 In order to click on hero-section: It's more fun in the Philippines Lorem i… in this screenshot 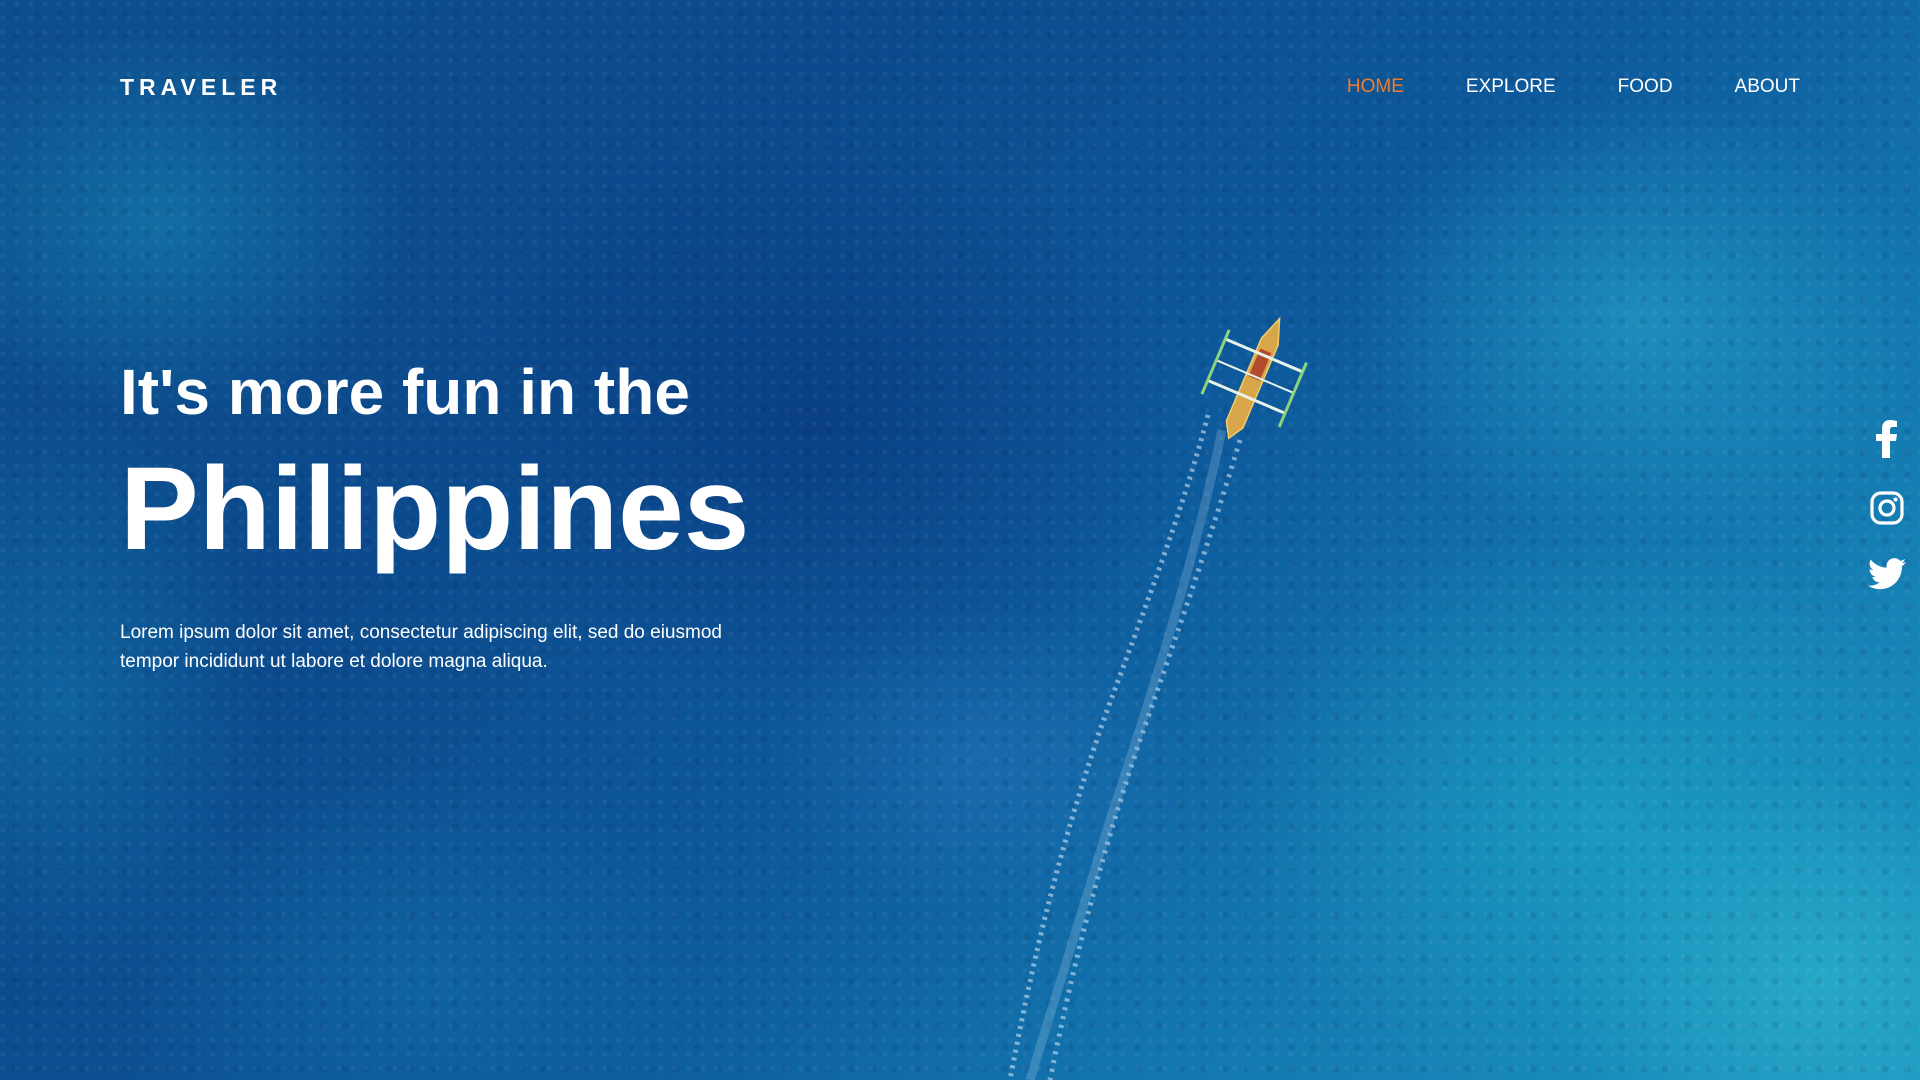, I will do `click(450, 518)`.